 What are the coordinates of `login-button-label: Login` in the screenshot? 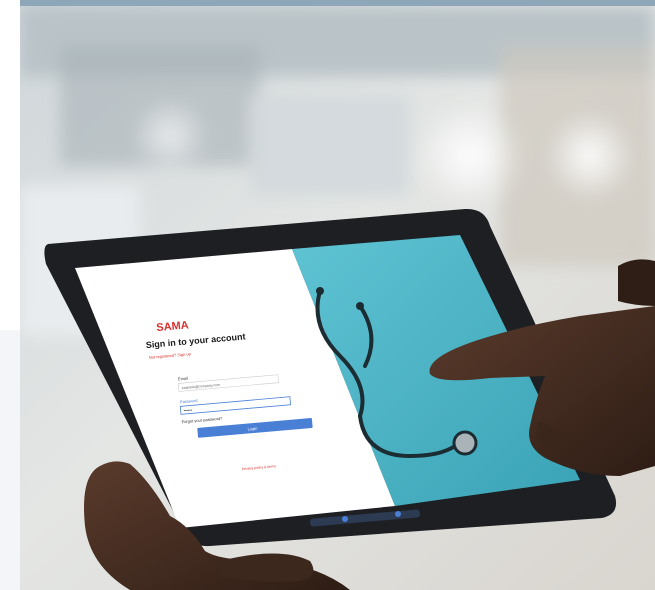 It's located at (252, 429).